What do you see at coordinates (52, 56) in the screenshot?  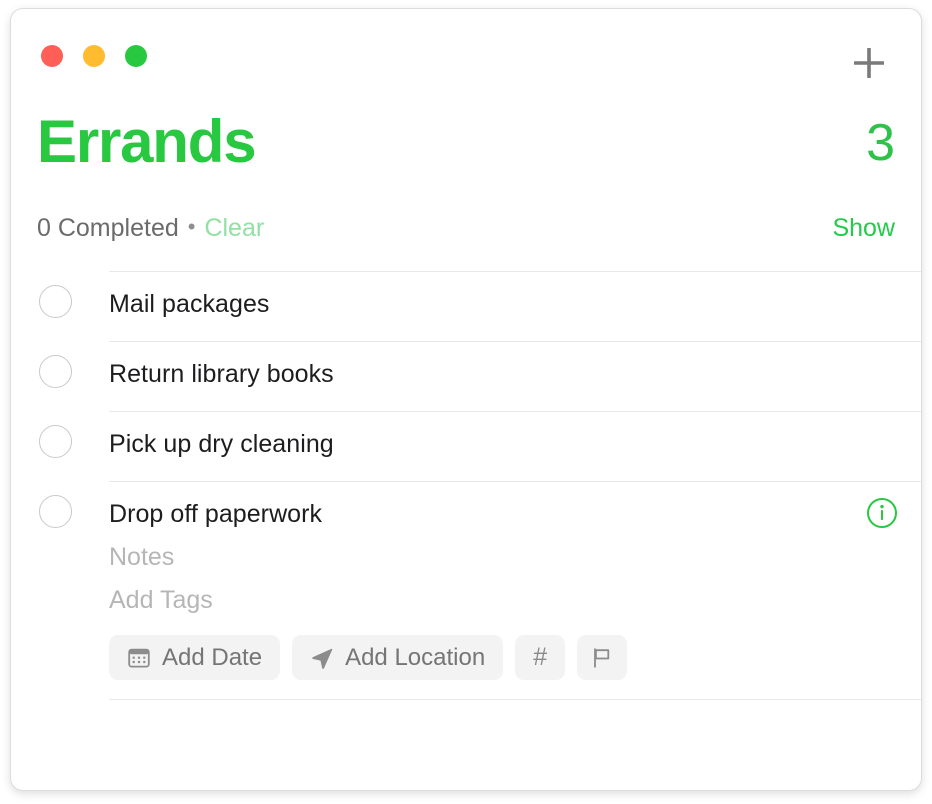 I see `close-window-button` at bounding box center [52, 56].